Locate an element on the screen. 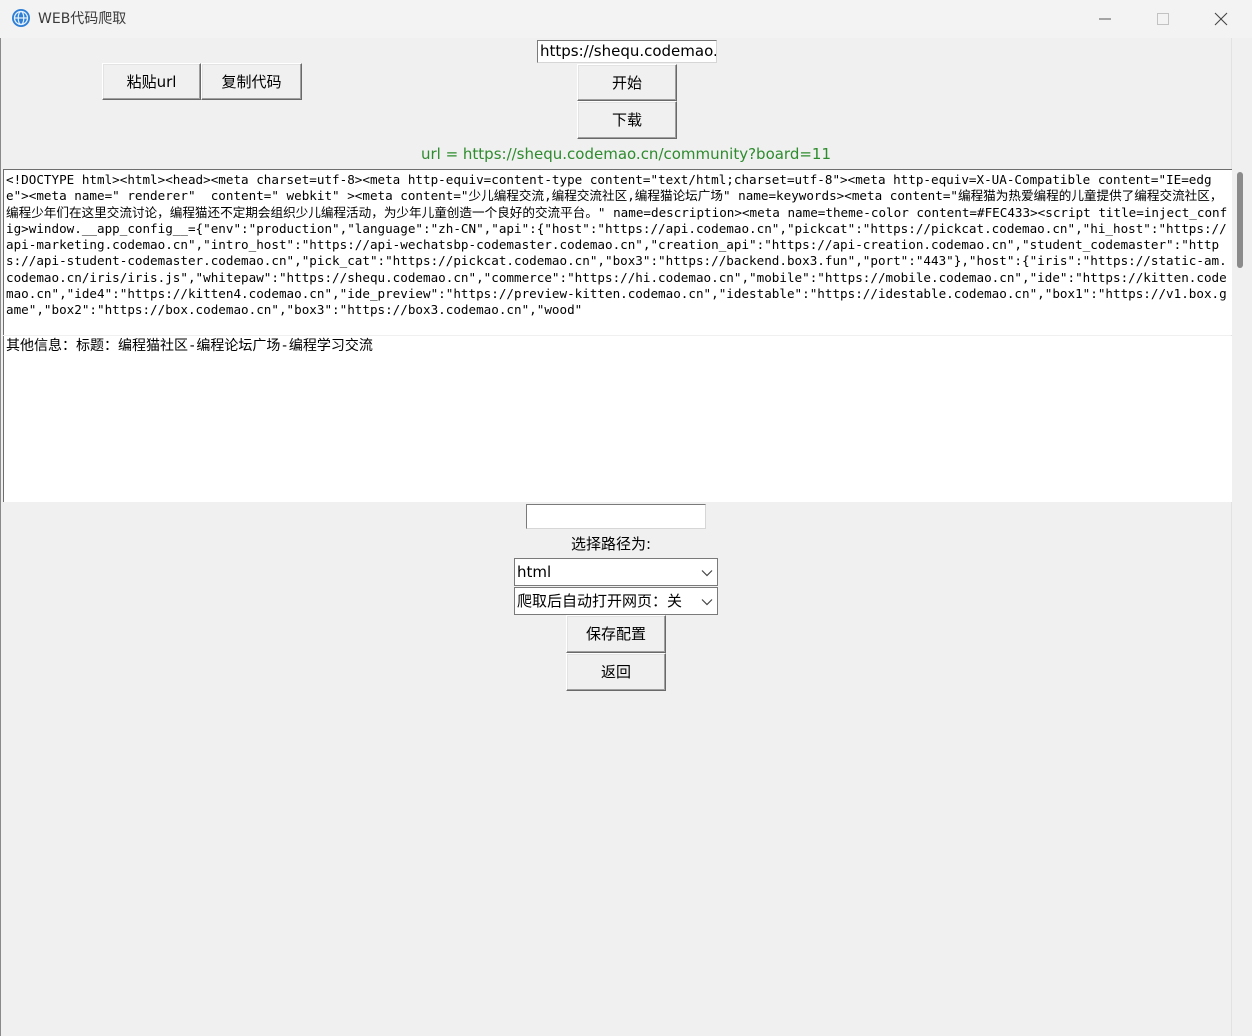 The width and height of the screenshot is (1252, 1036). copy-code-button: 复制代码 is located at coordinates (251, 81).